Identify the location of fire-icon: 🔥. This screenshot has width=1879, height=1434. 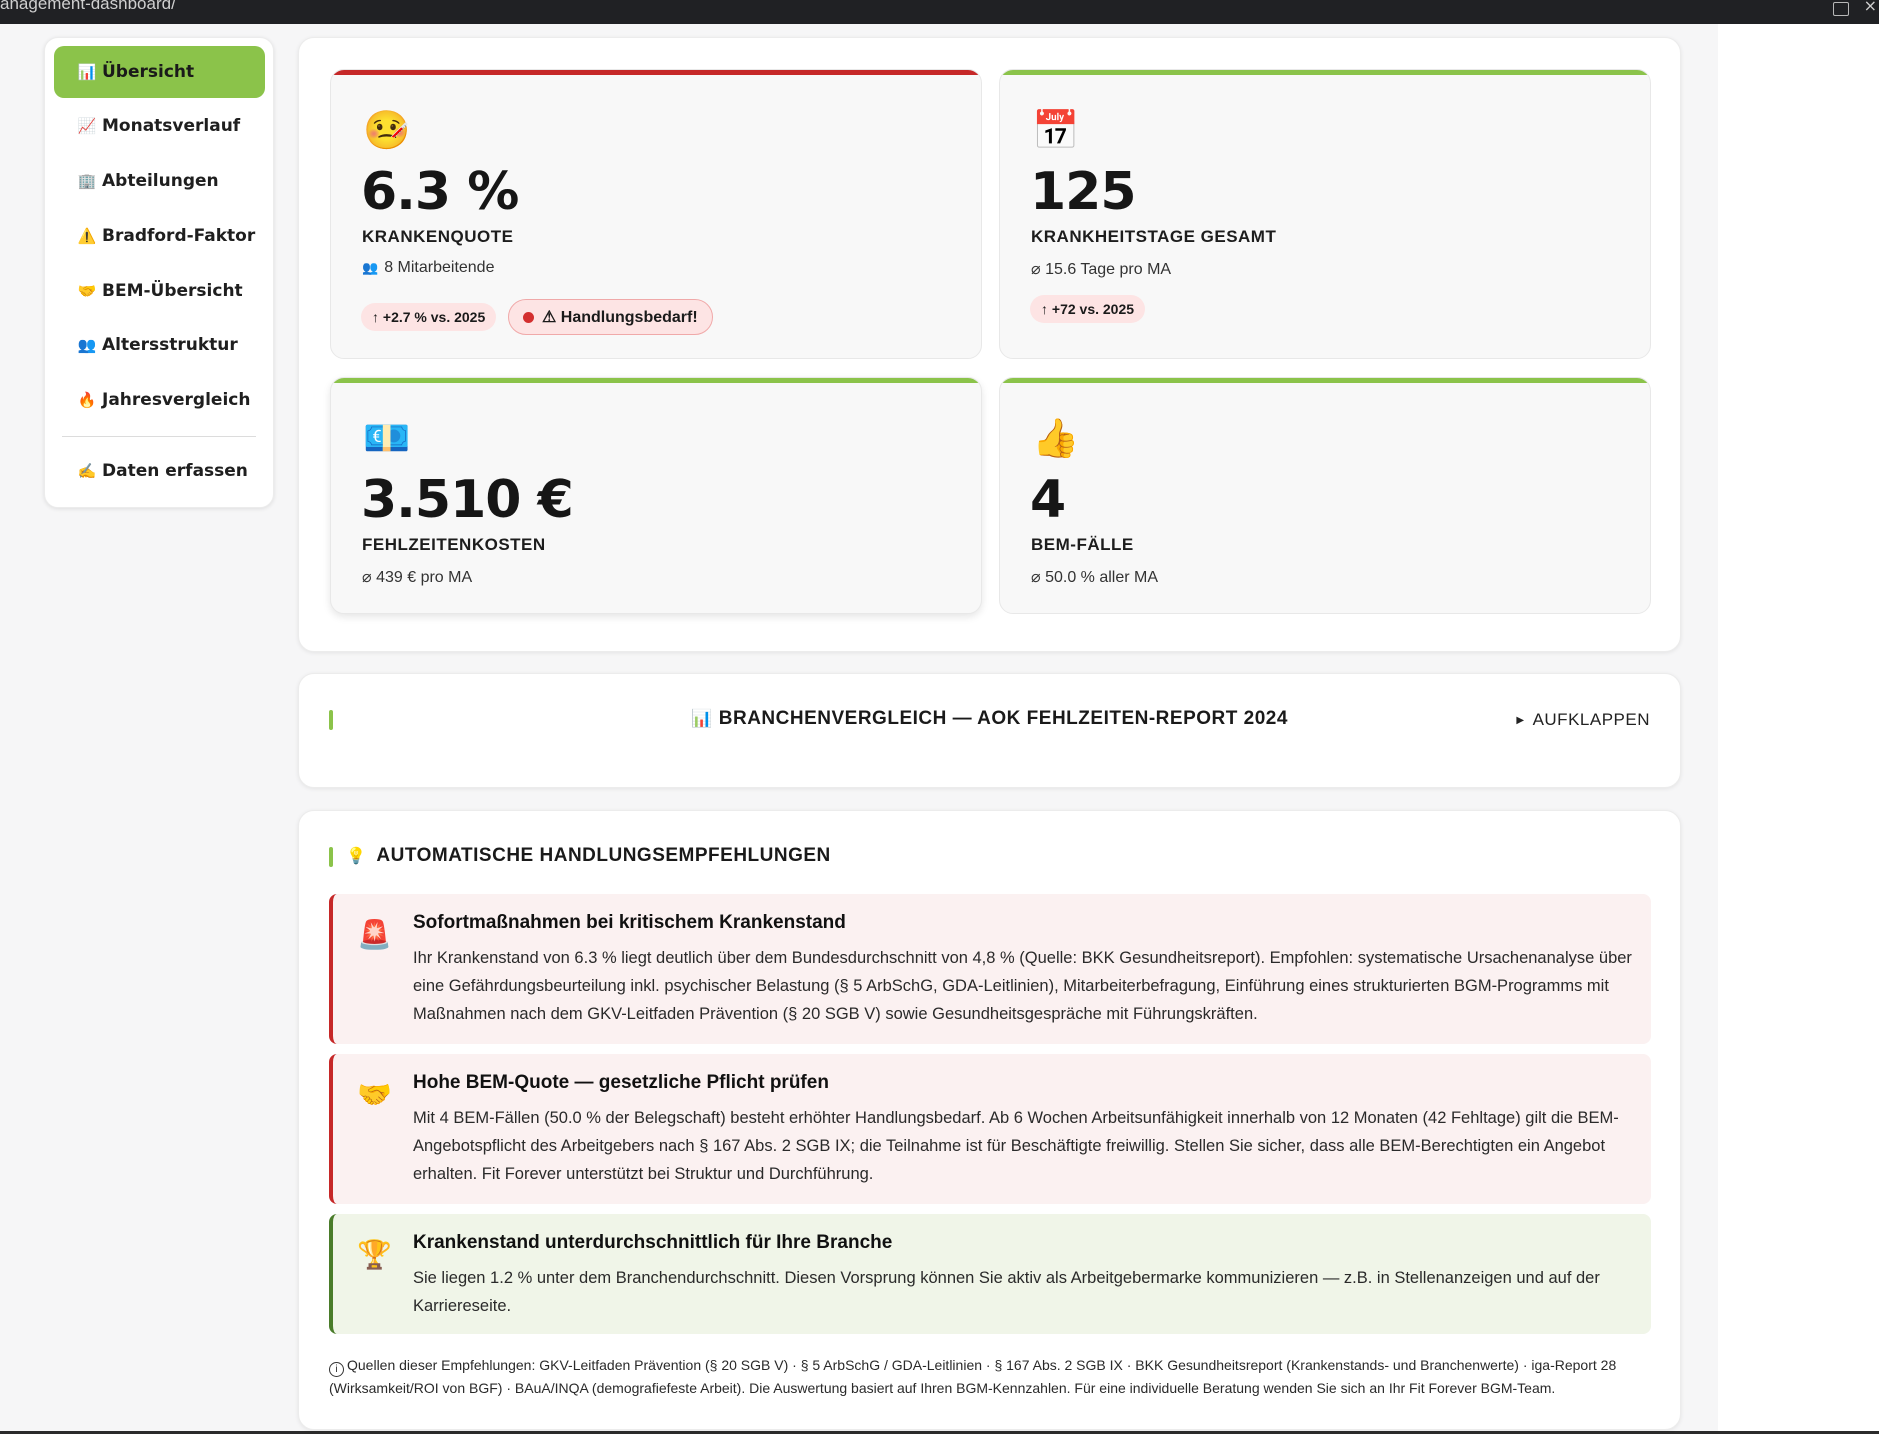
(87, 400).